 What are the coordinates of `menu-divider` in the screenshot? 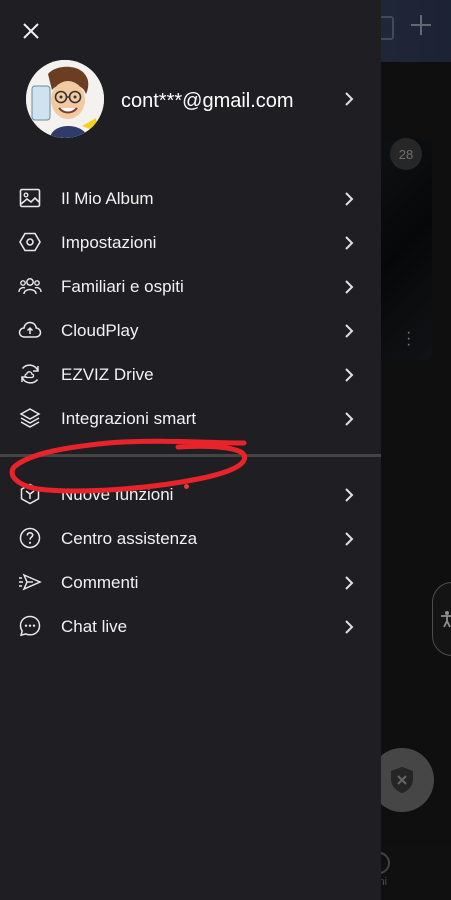 It's located at (190, 455).